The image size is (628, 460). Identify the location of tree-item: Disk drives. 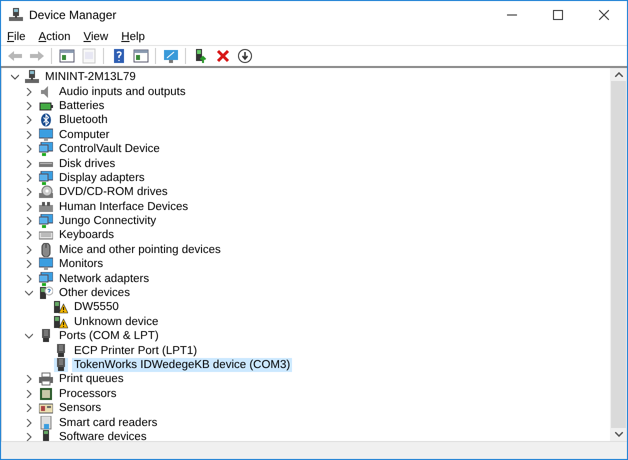
(87, 163).